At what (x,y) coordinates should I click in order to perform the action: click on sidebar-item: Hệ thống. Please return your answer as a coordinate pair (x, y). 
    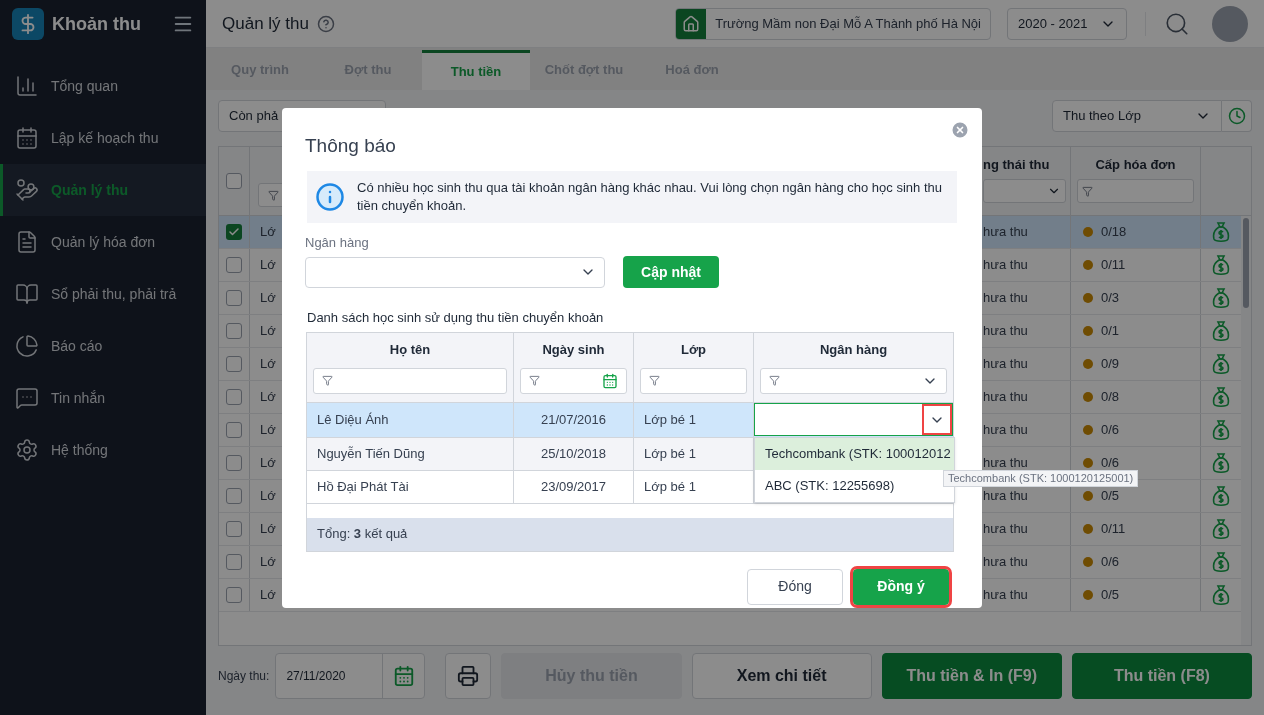
    Looking at the image, I should click on (103, 450).